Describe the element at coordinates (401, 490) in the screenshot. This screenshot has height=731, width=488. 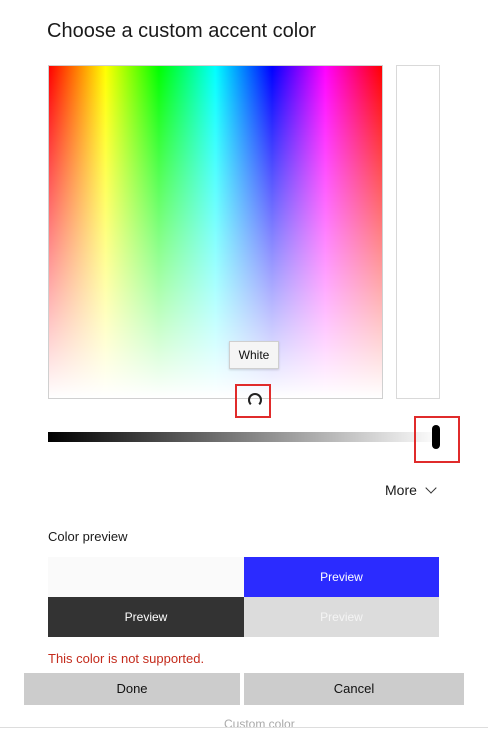
I see `more-label: More` at that location.